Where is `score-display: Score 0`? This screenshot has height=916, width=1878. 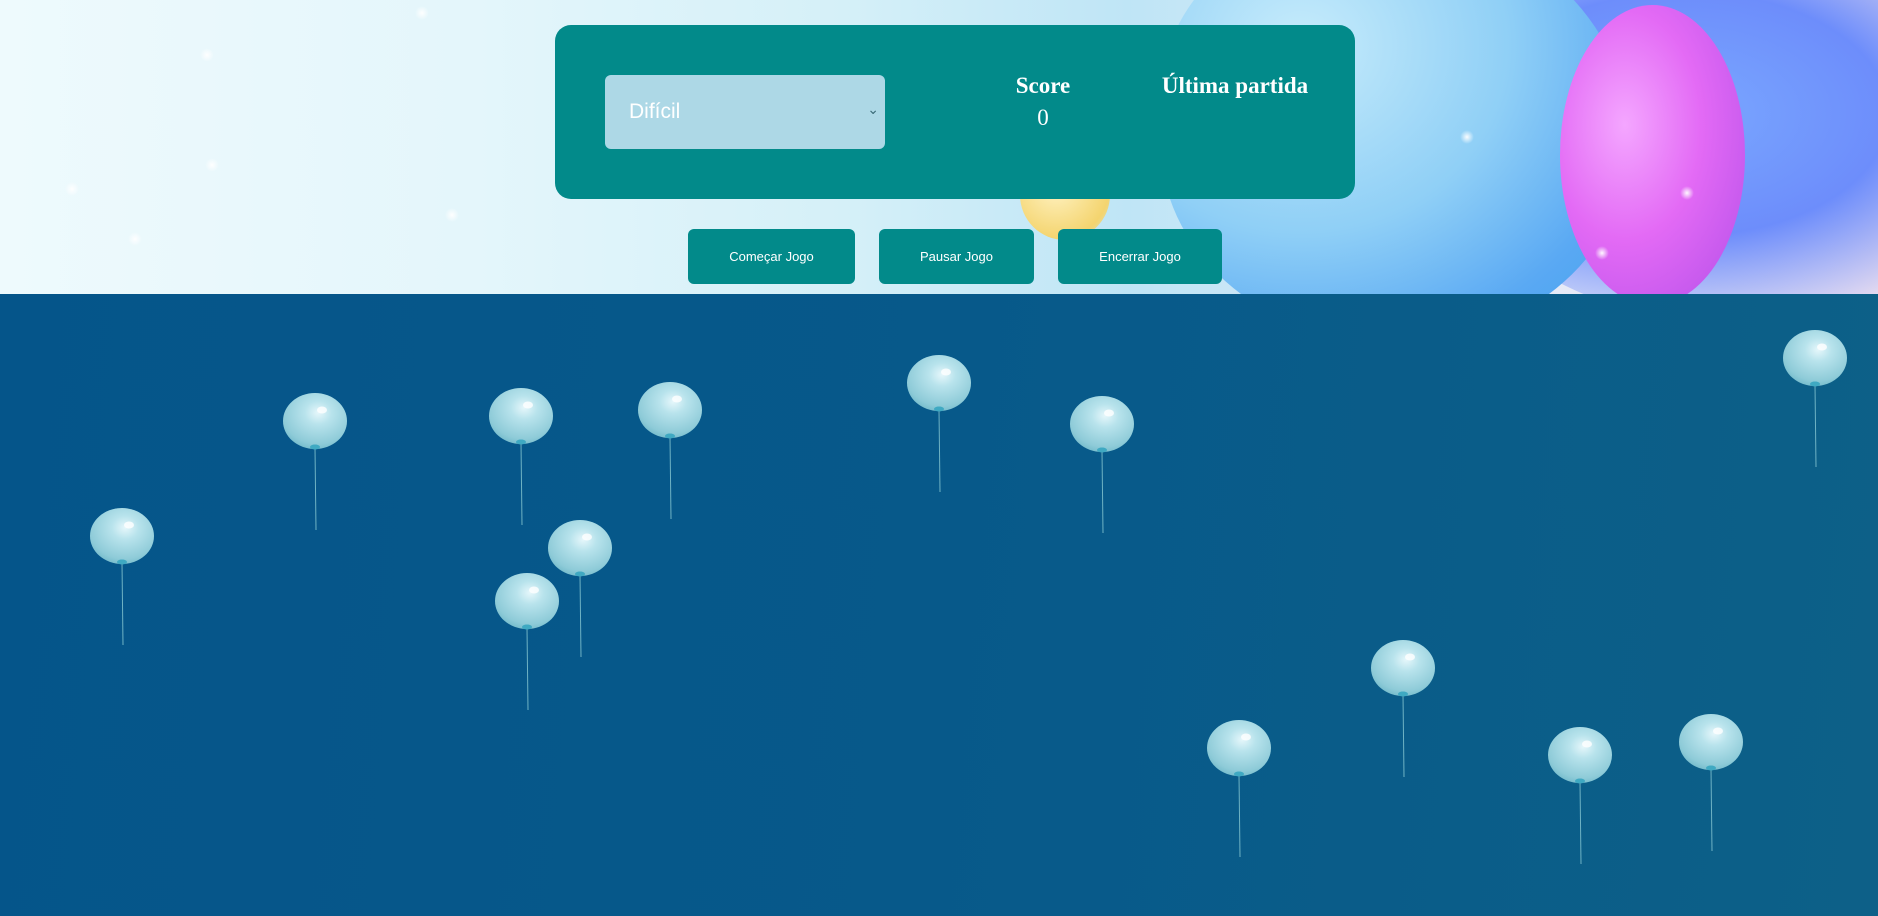 score-display: Score 0 is located at coordinates (1043, 102).